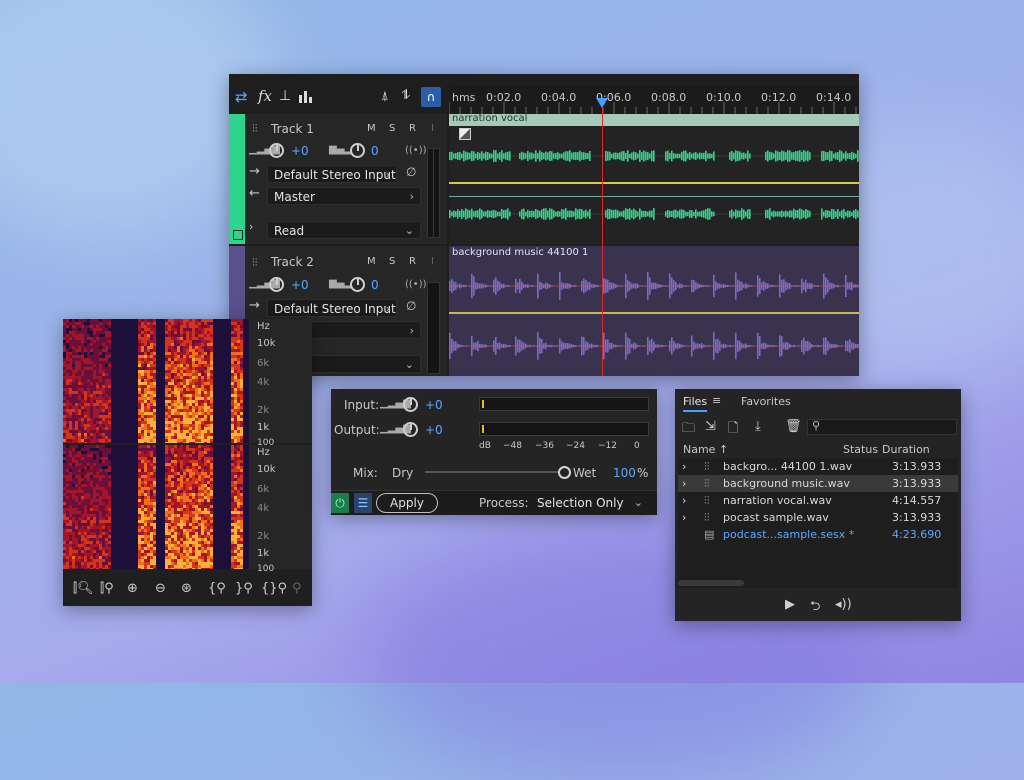  Describe the element at coordinates (843, 604) in the screenshot. I see `autoplay-icon: ◂))` at that location.